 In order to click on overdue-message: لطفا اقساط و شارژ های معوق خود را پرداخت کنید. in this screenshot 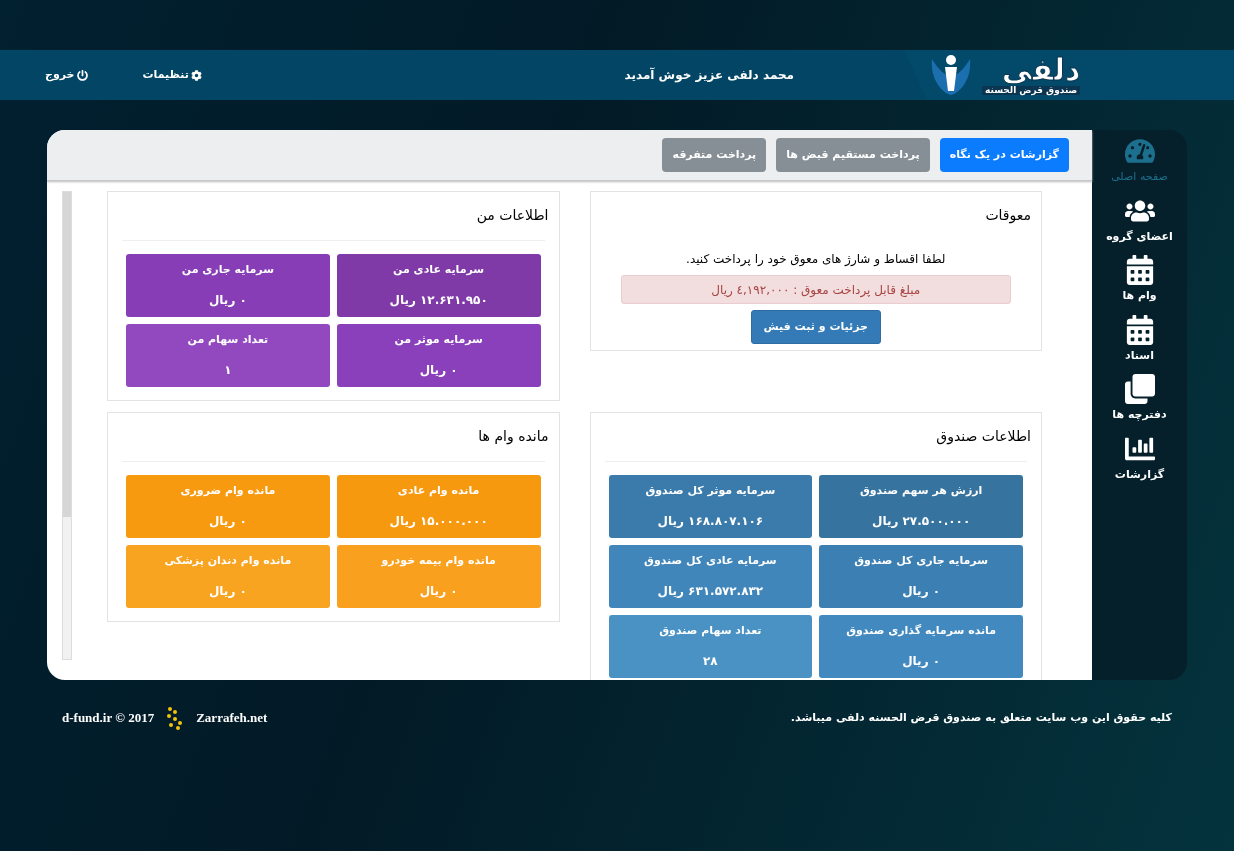, I will do `click(816, 259)`.